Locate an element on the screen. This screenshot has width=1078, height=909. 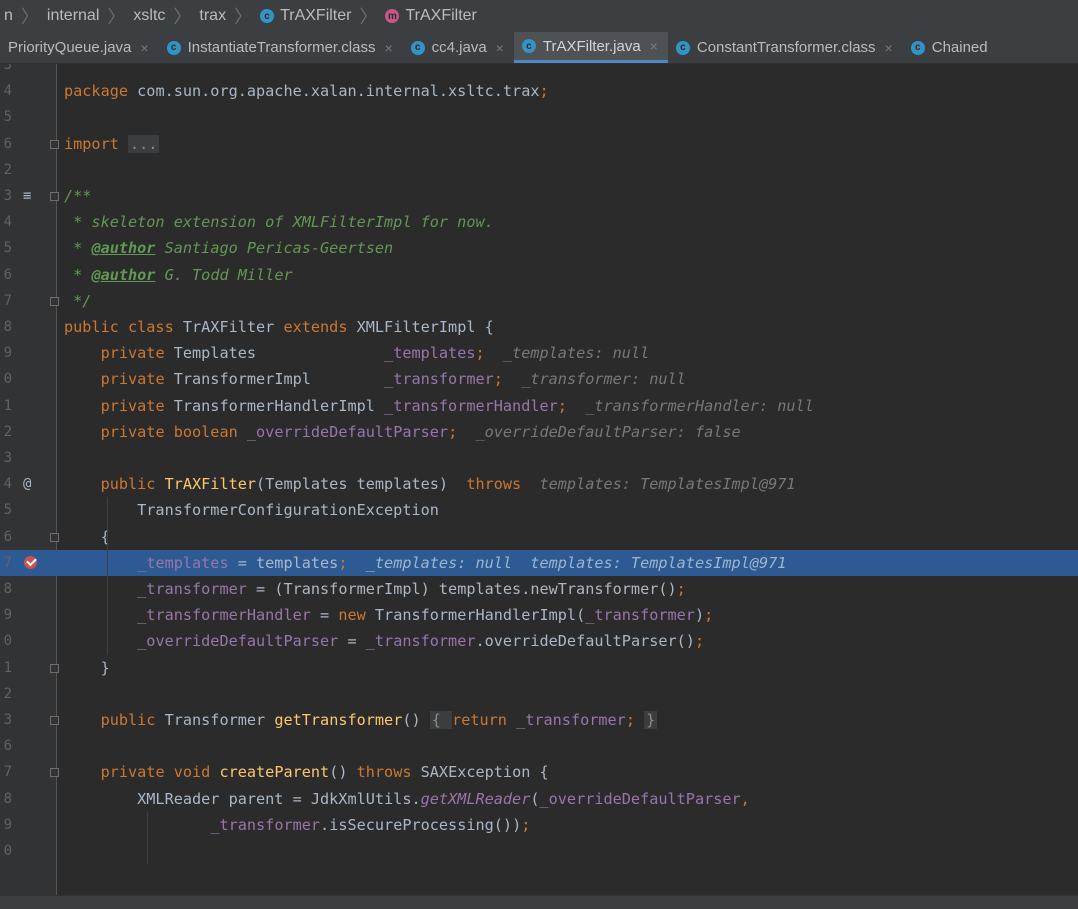
code-text: TransformerConfigurationException is located at coordinates (251, 510).